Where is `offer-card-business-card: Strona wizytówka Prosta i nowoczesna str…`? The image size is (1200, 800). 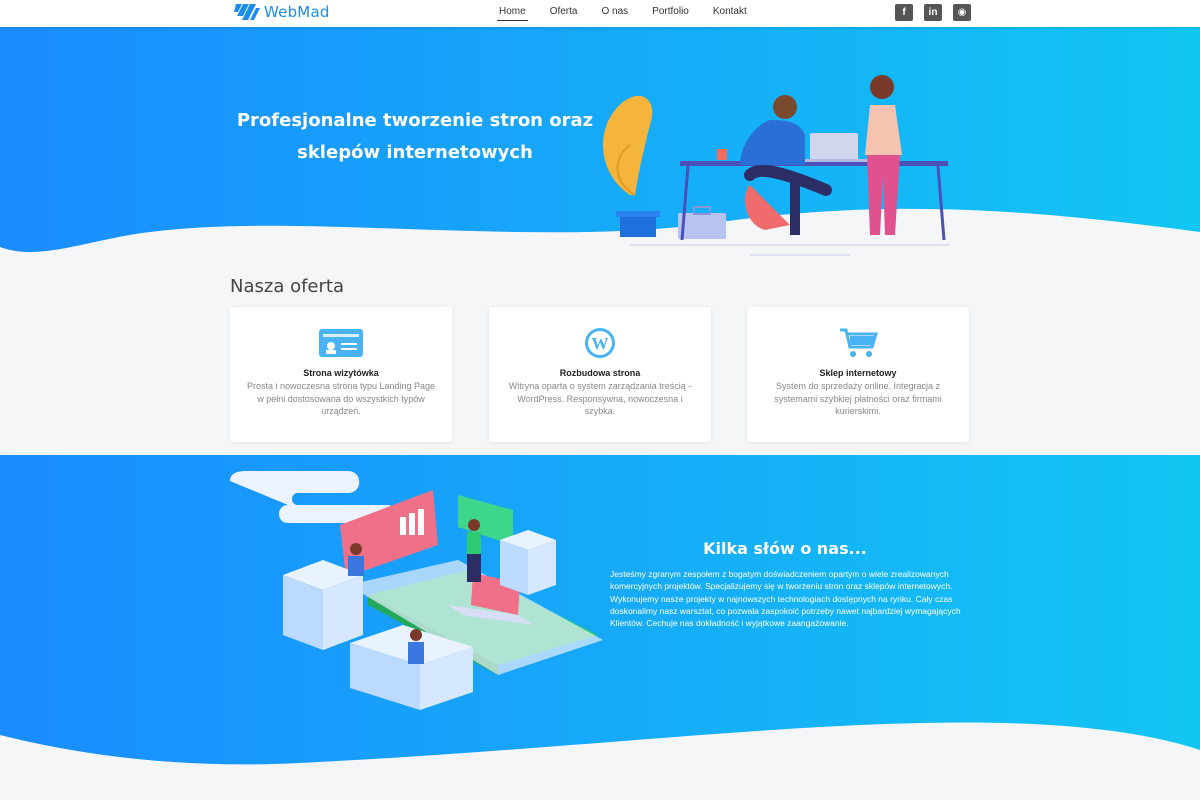
offer-card-business-card: Strona wizytówka Prosta i nowoczesna str… is located at coordinates (341, 374).